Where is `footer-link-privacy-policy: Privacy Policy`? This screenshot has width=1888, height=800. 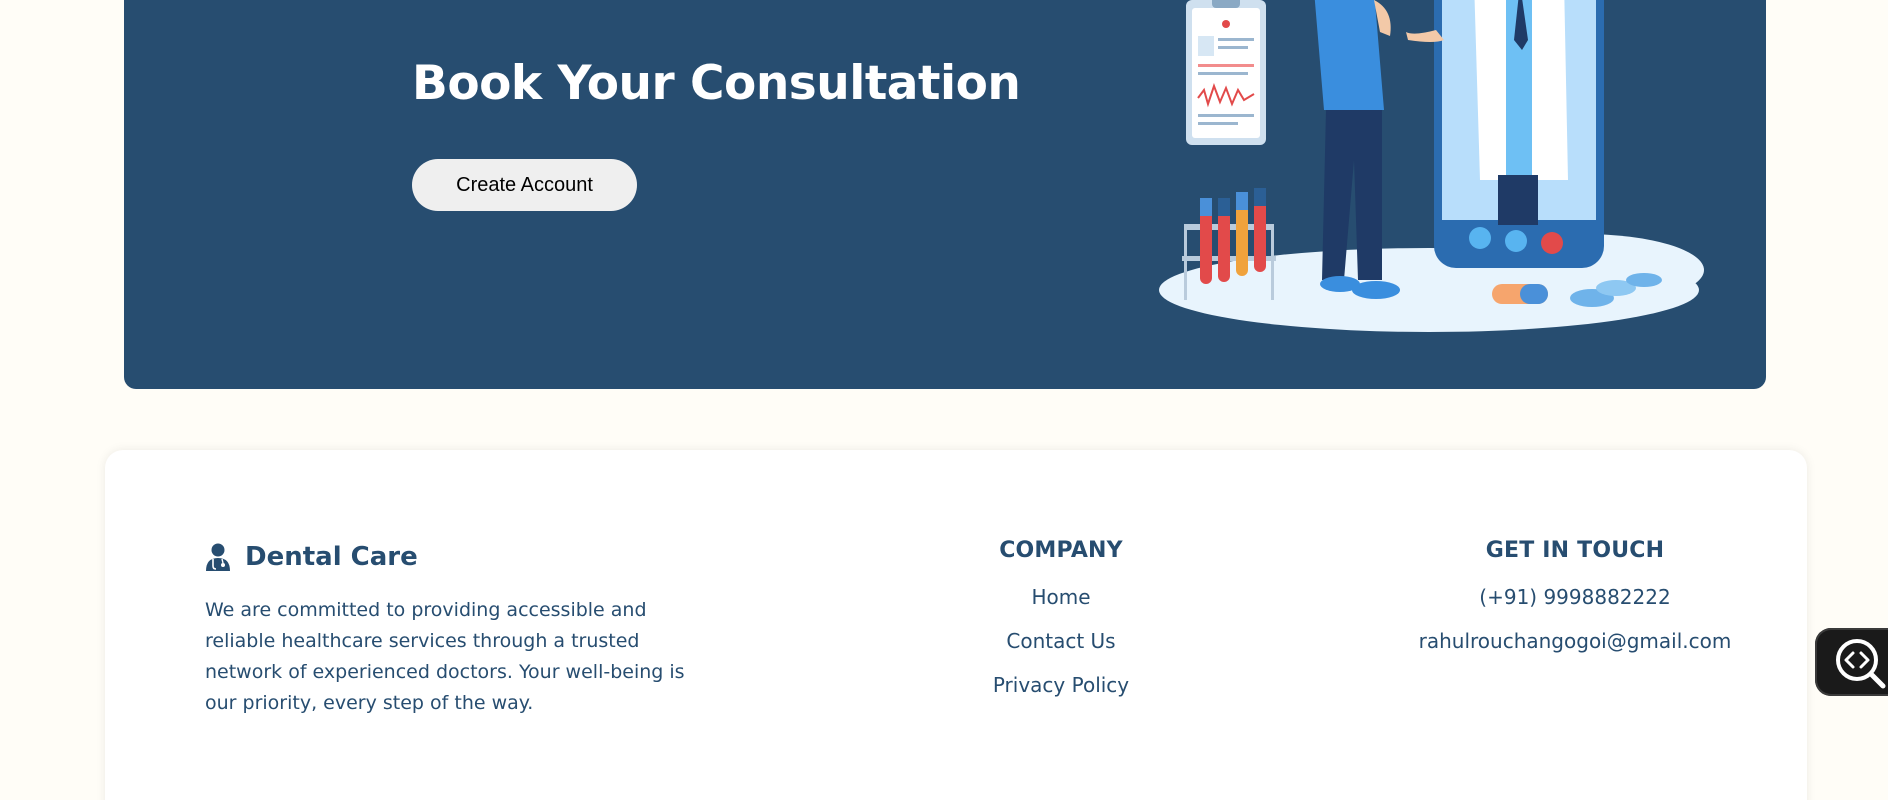 footer-link-privacy-policy: Privacy Policy is located at coordinates (1061, 685).